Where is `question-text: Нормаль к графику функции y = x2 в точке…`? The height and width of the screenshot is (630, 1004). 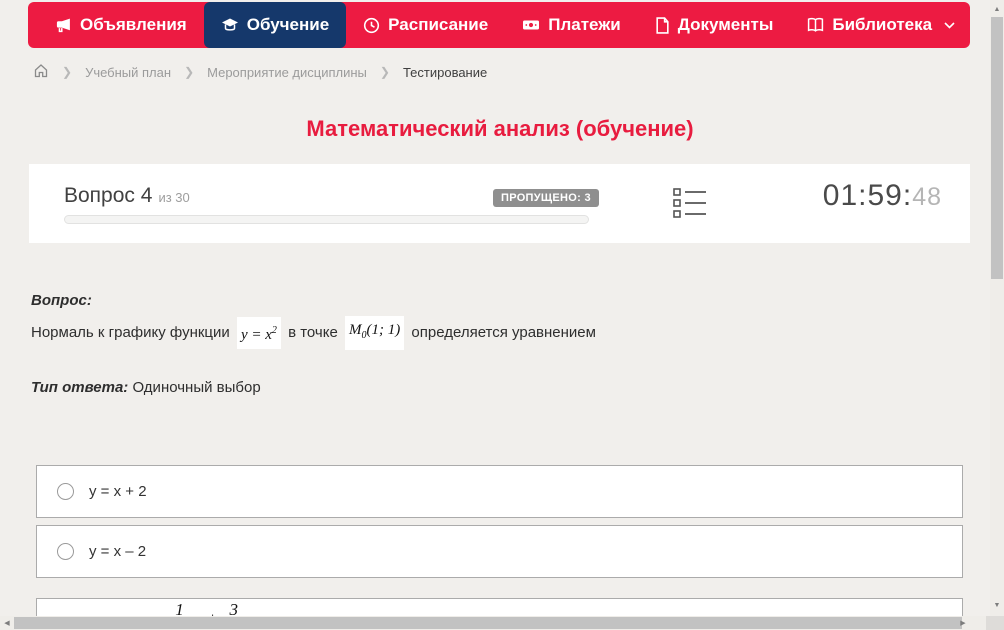
question-text: Нормаль к графику функции y = x2 в точке… is located at coordinates (491, 333).